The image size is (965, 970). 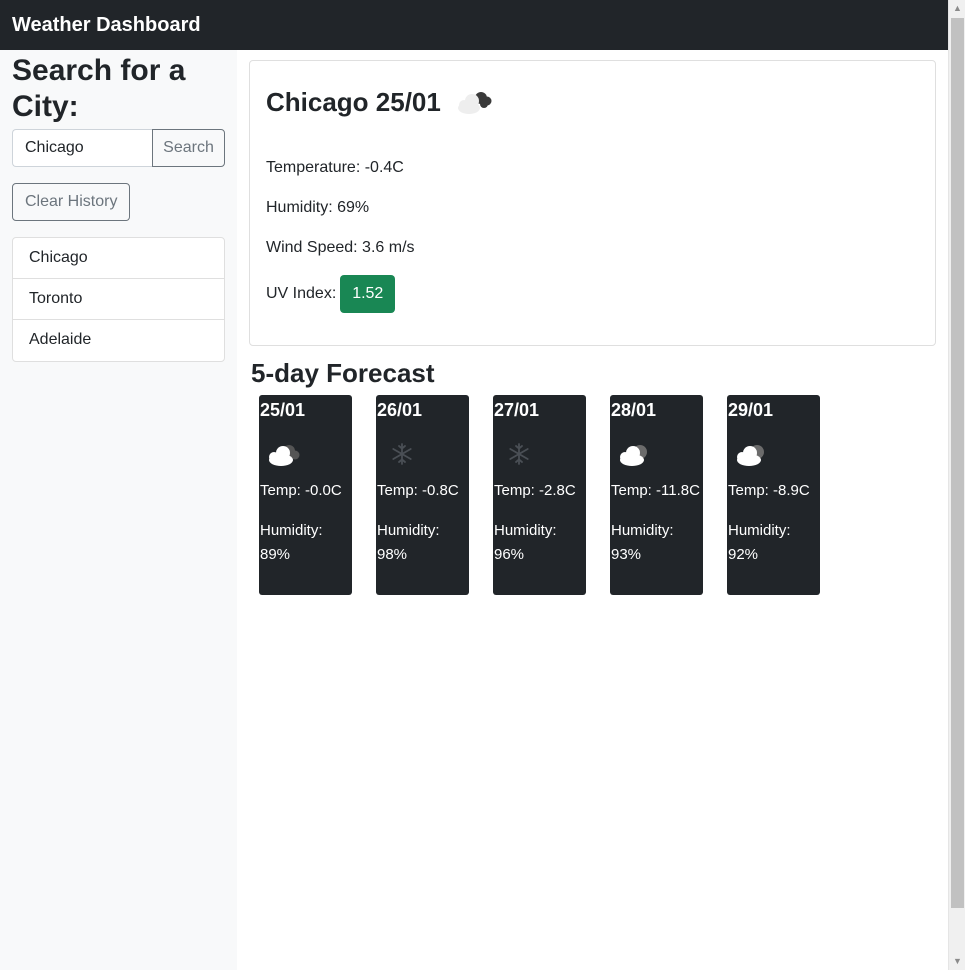 I want to click on forecast-humidity: 98%, so click(x=392, y=554).